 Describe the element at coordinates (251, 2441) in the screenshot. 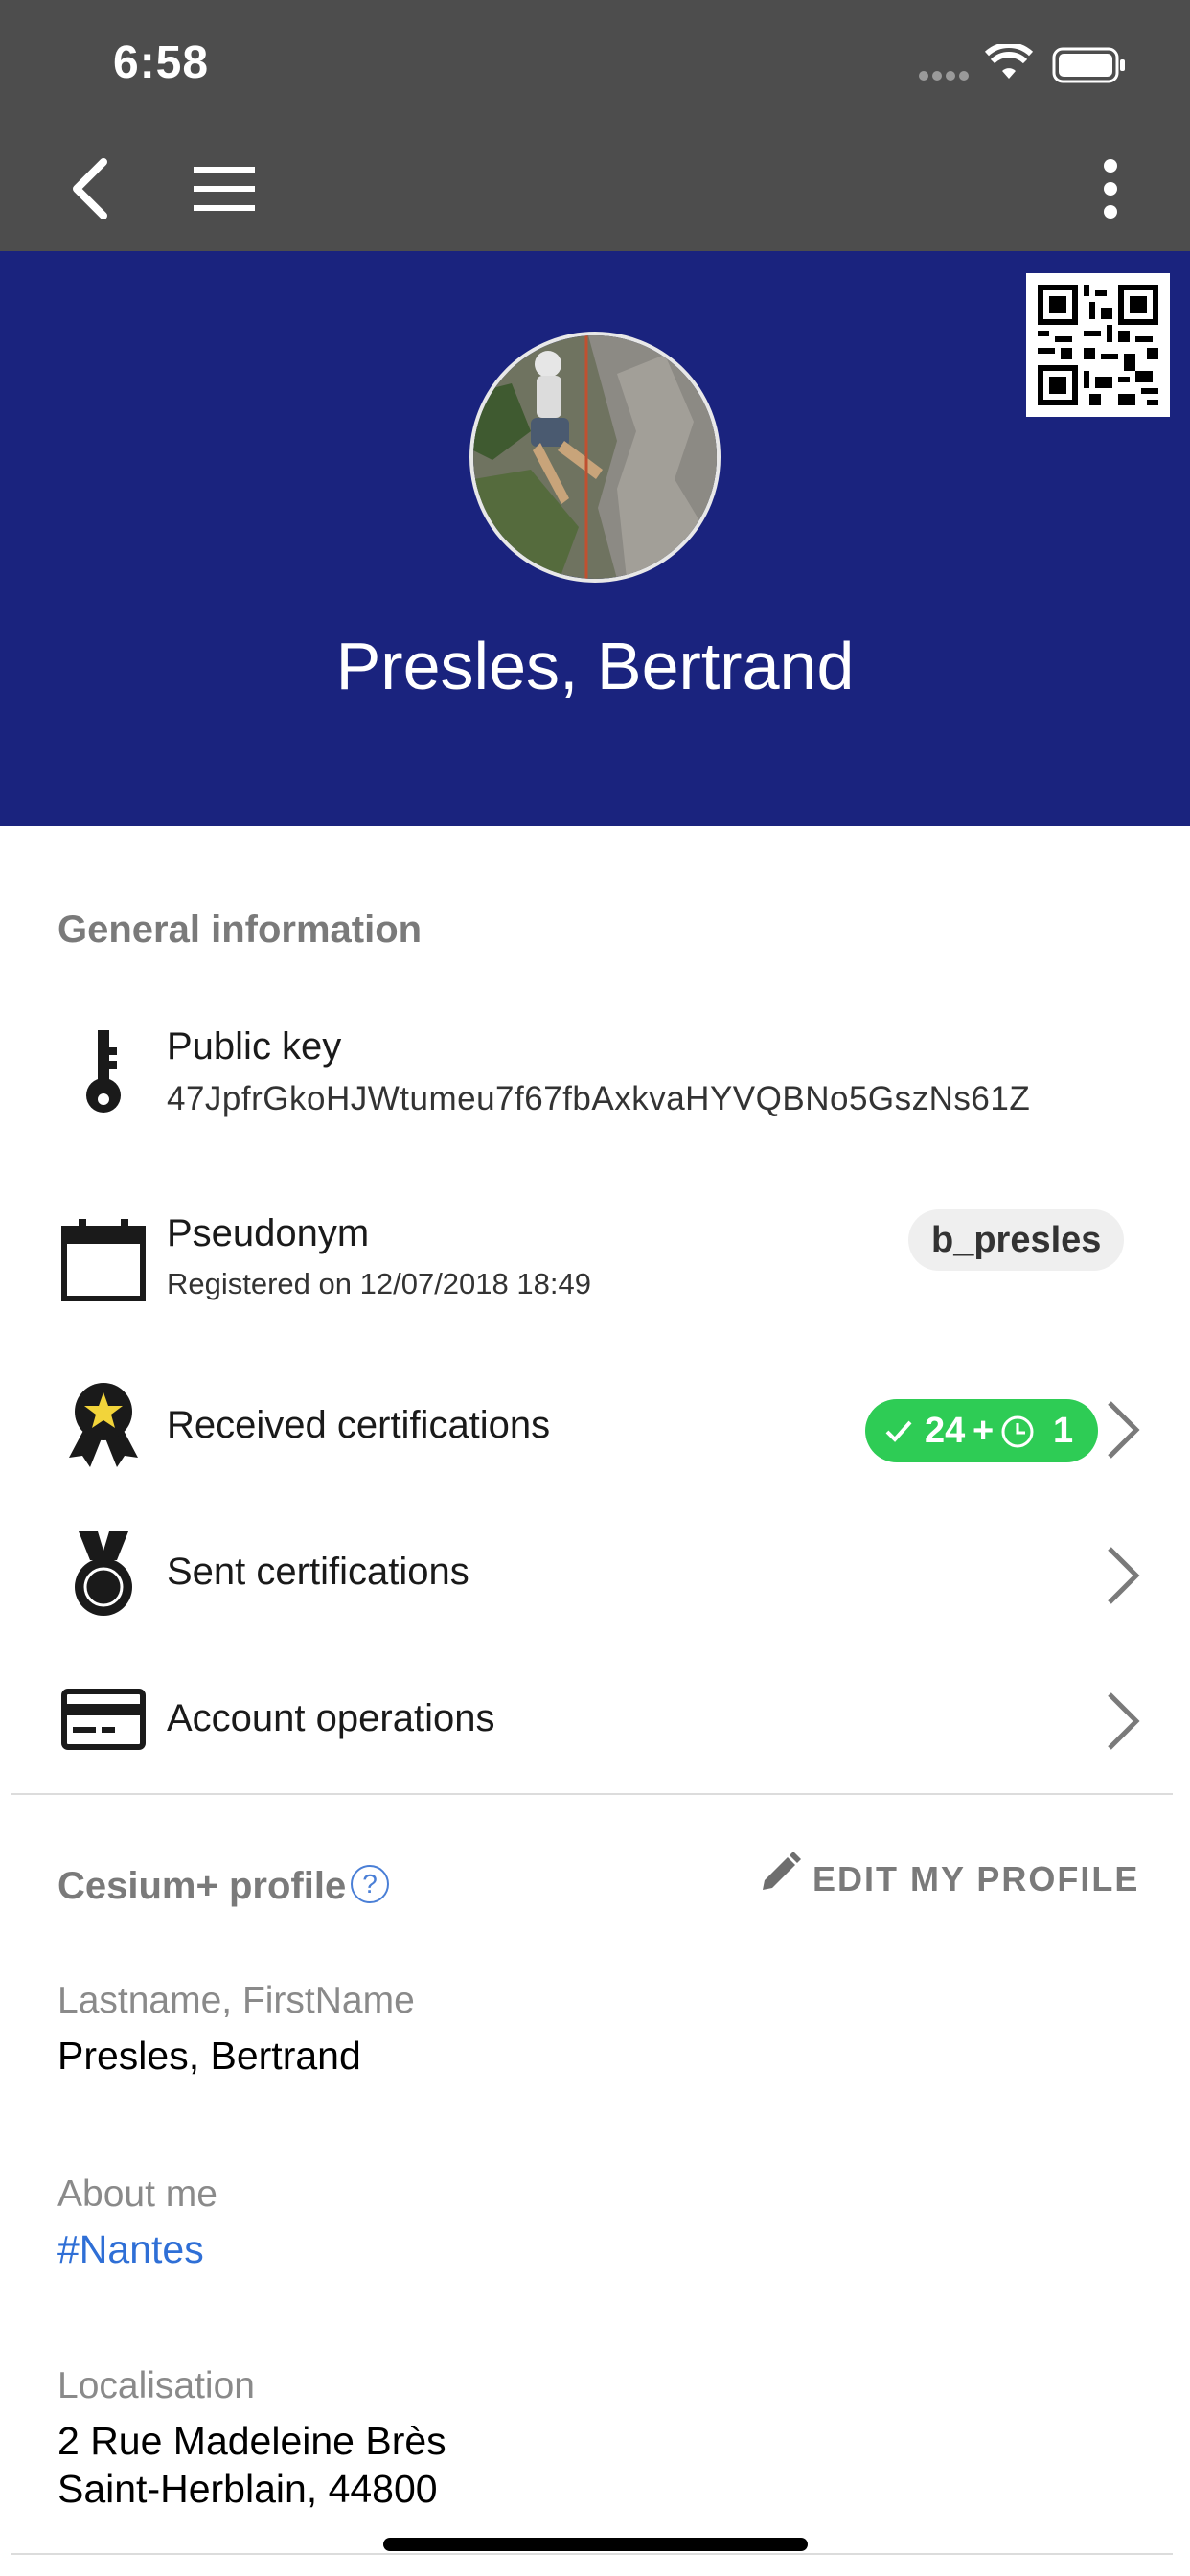

I see `location-line-1: 2 Rue Madeleine Brès` at that location.